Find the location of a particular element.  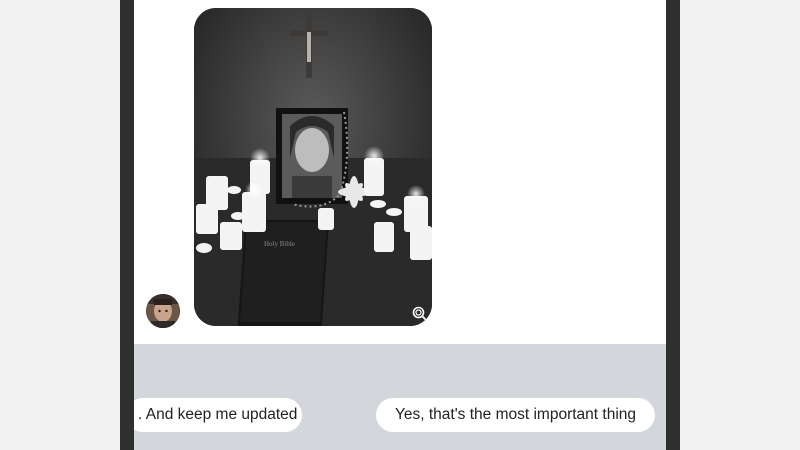

sender-avatar is located at coordinates (163, 311).